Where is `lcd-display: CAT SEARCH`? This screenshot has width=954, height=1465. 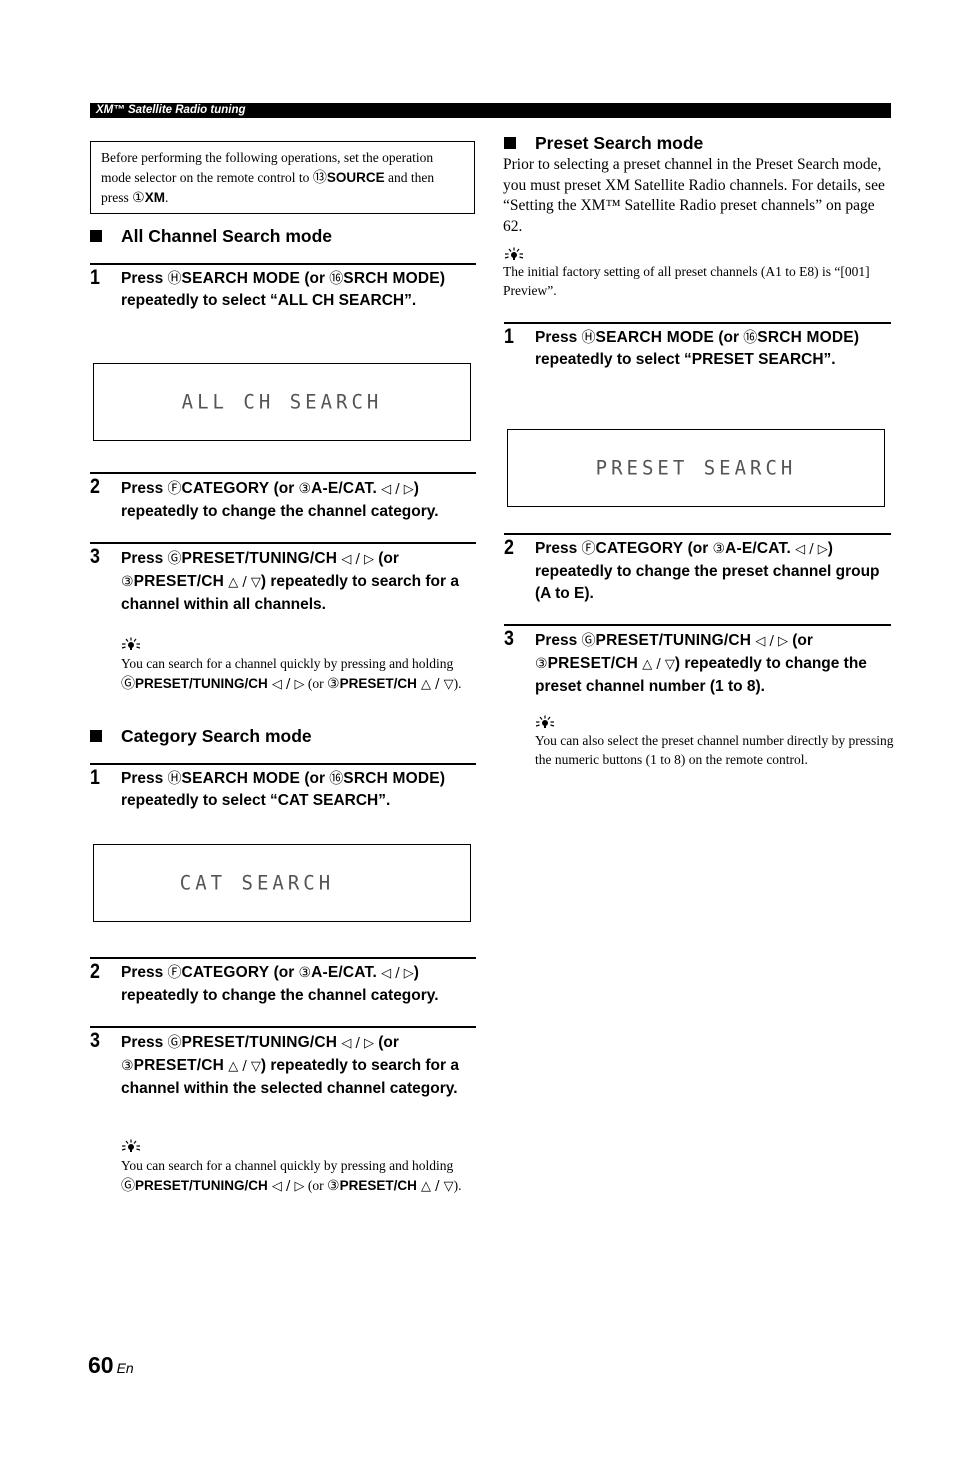 lcd-display: CAT SEARCH is located at coordinates (282, 883).